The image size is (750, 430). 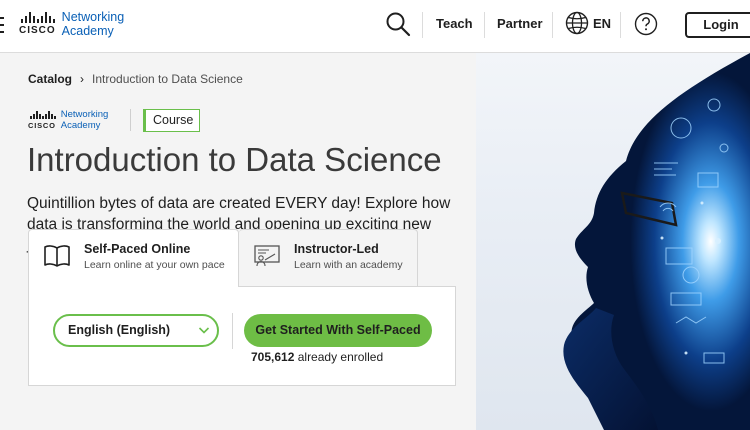 I want to click on search-icon, so click(x=398, y=24).